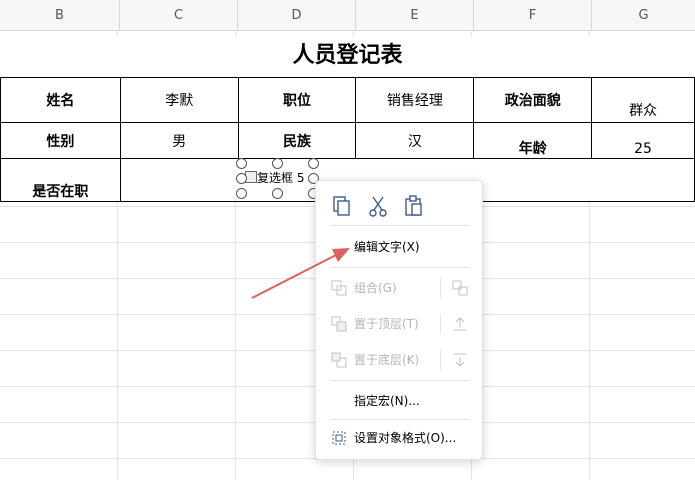 This screenshot has height=480, width=695. Describe the element at coordinates (241, 178) in the screenshot. I see `resize-handle-left` at that location.